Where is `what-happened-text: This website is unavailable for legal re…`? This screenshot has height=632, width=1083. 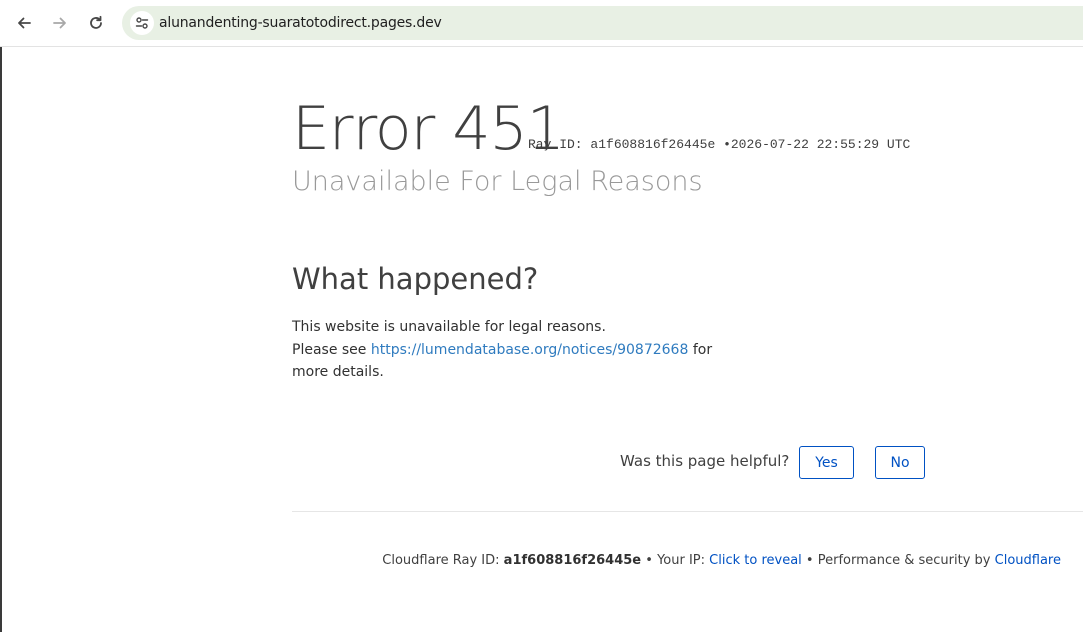 what-happened-text: This website is unavailable for legal re… is located at coordinates (517, 350).